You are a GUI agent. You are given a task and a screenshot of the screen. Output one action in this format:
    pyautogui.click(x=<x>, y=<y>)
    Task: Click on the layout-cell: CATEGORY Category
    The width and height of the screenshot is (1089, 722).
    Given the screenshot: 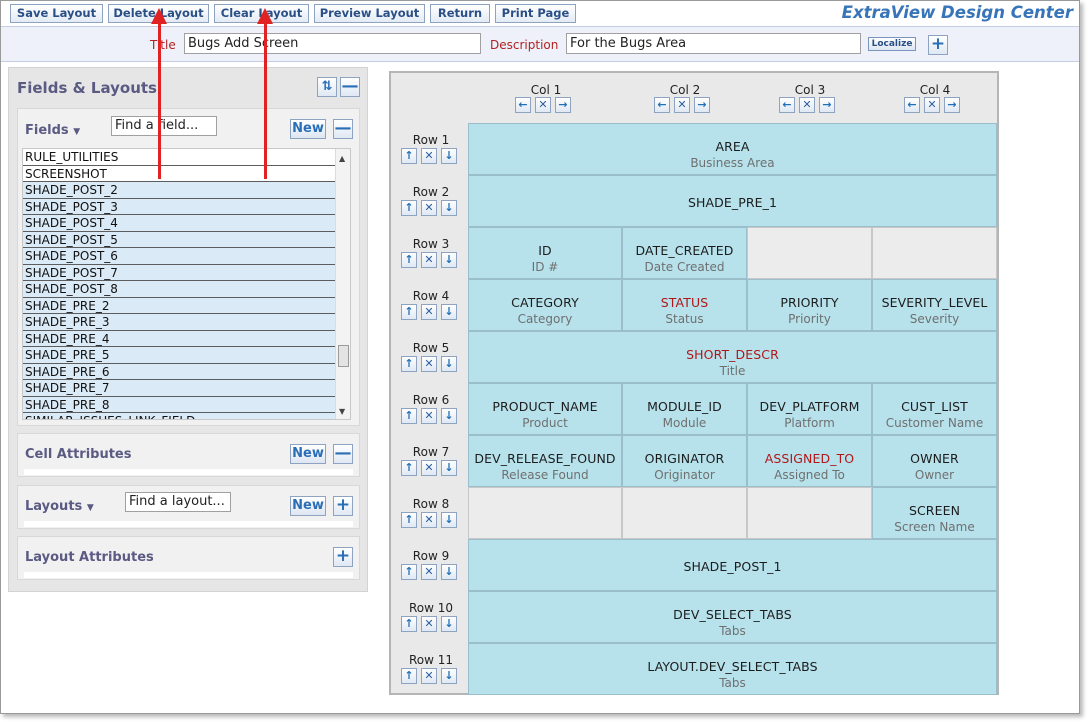 What is the action you would take?
    pyautogui.click(x=545, y=305)
    